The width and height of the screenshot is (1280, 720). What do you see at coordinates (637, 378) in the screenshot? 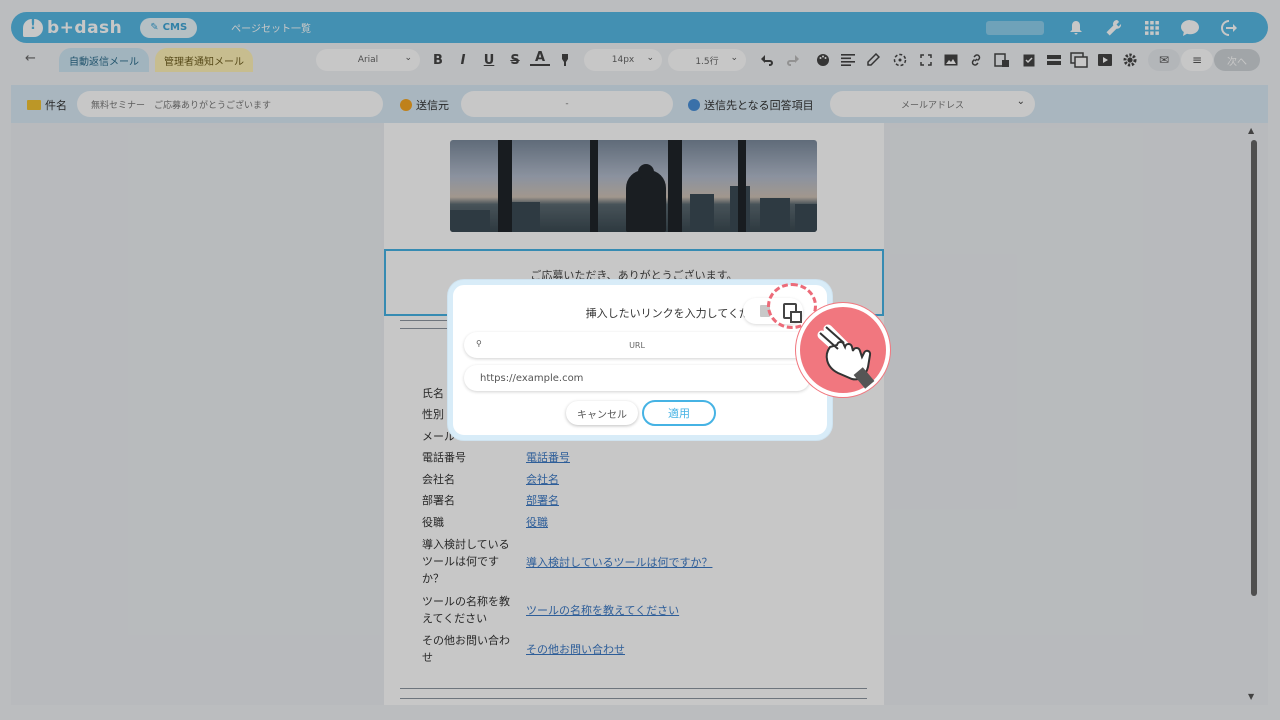
I see `url-input: https://example.com` at bounding box center [637, 378].